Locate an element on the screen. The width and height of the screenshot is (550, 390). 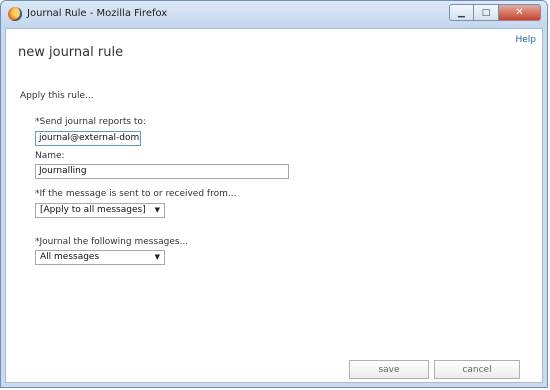
window-controls: ▁ □ ✕ is located at coordinates (495, 12).